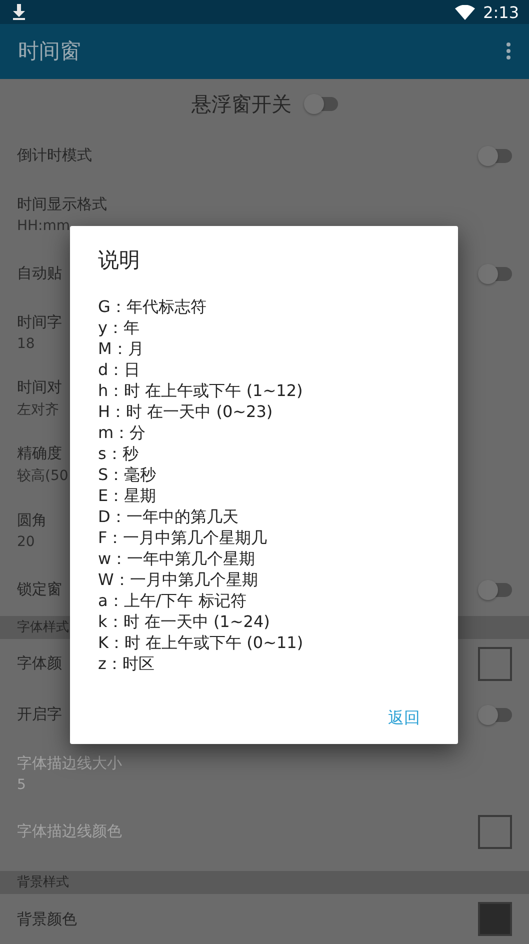 This screenshot has width=529, height=944. What do you see at coordinates (120, 369) in the screenshot?
I see `legend-line: d：日` at bounding box center [120, 369].